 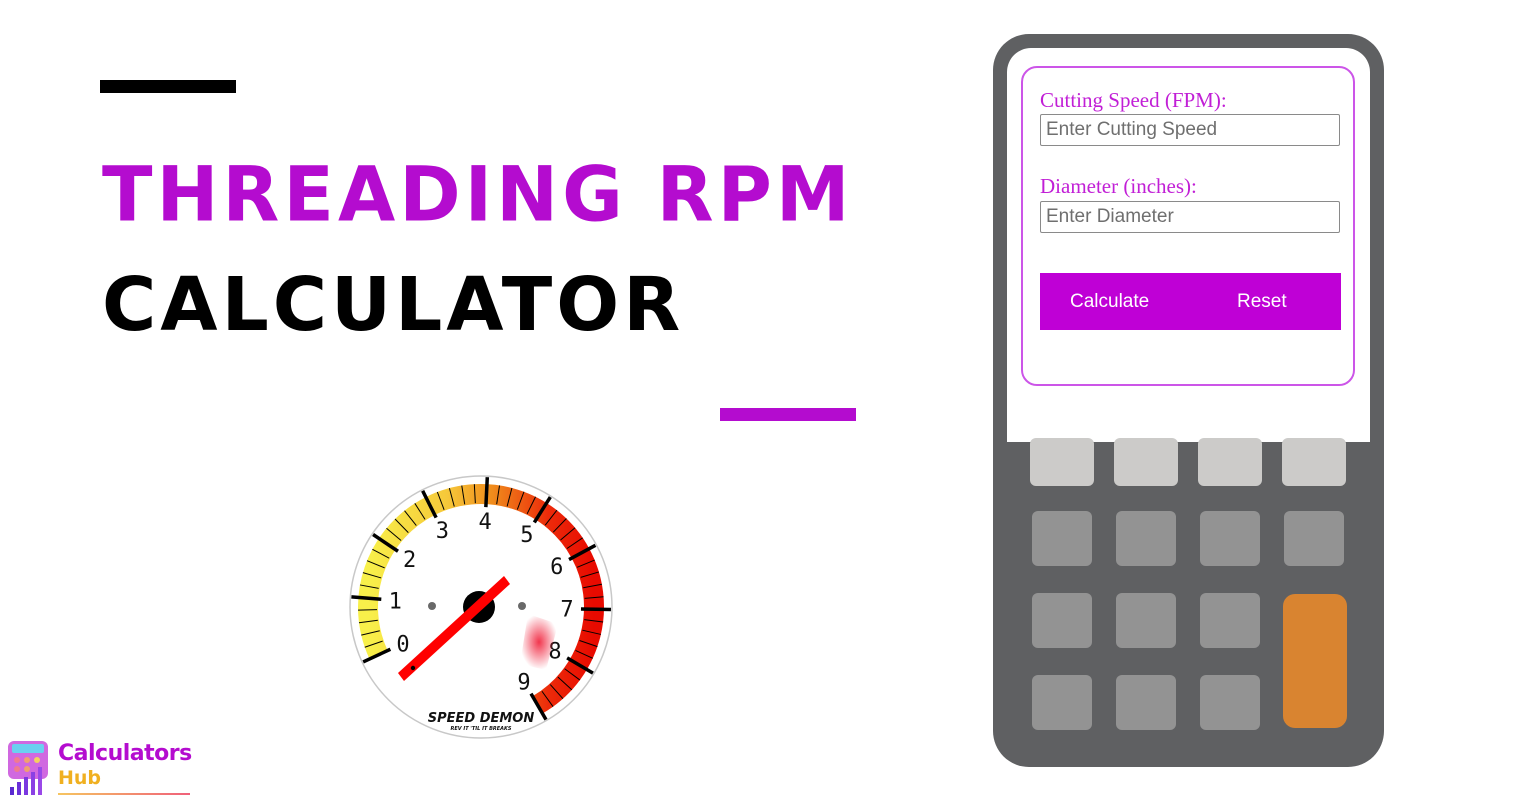 What do you see at coordinates (413, 668) in the screenshot?
I see `gauge-needle-tip-dot` at bounding box center [413, 668].